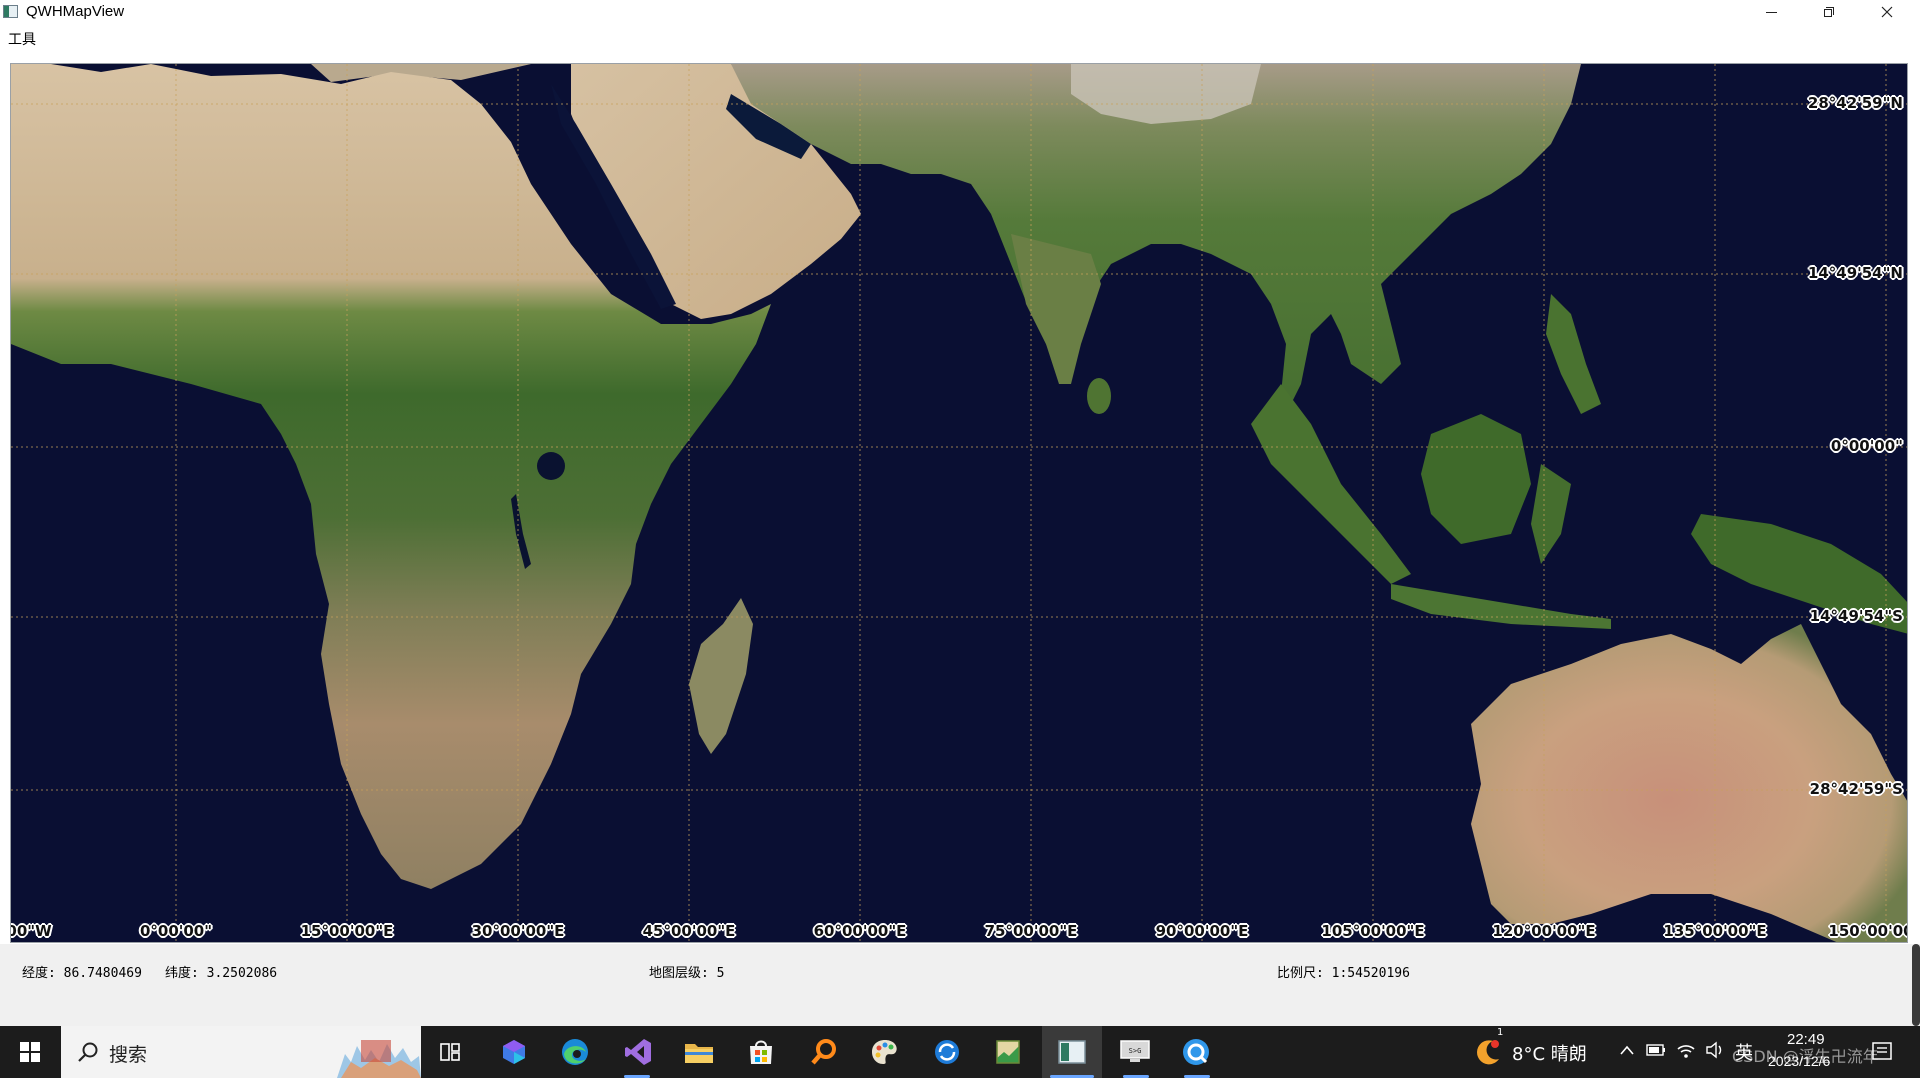 The image size is (1920, 1078). Describe the element at coordinates (689, 931) in the screenshot. I see `longitude-label: 45°00'00"E` at that location.